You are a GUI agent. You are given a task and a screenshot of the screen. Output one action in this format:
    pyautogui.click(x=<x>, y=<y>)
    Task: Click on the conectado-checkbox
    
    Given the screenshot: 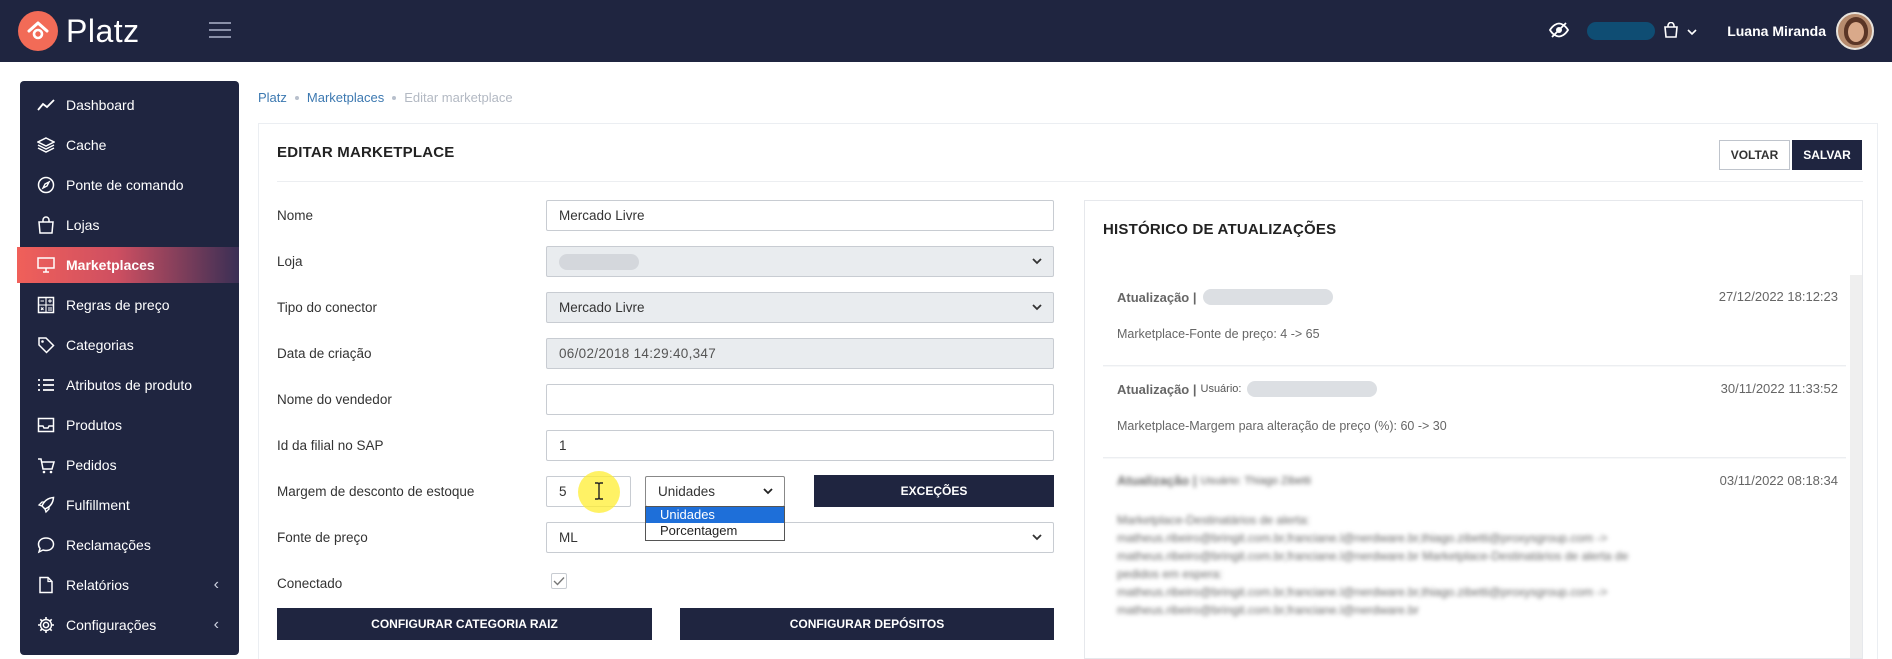 What is the action you would take?
    pyautogui.click(x=559, y=581)
    